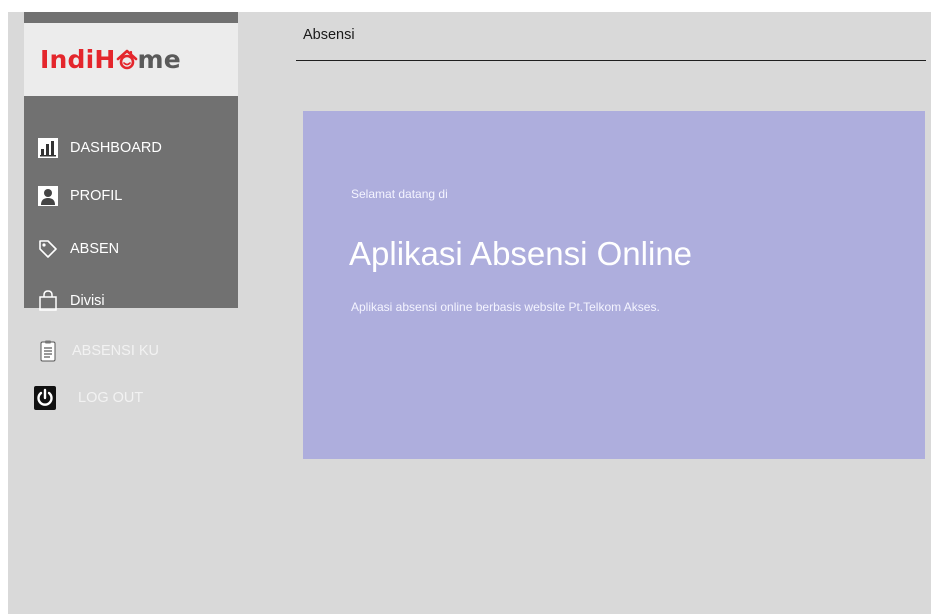 The image size is (931, 614). I want to click on page-title: Absensi, so click(329, 35).